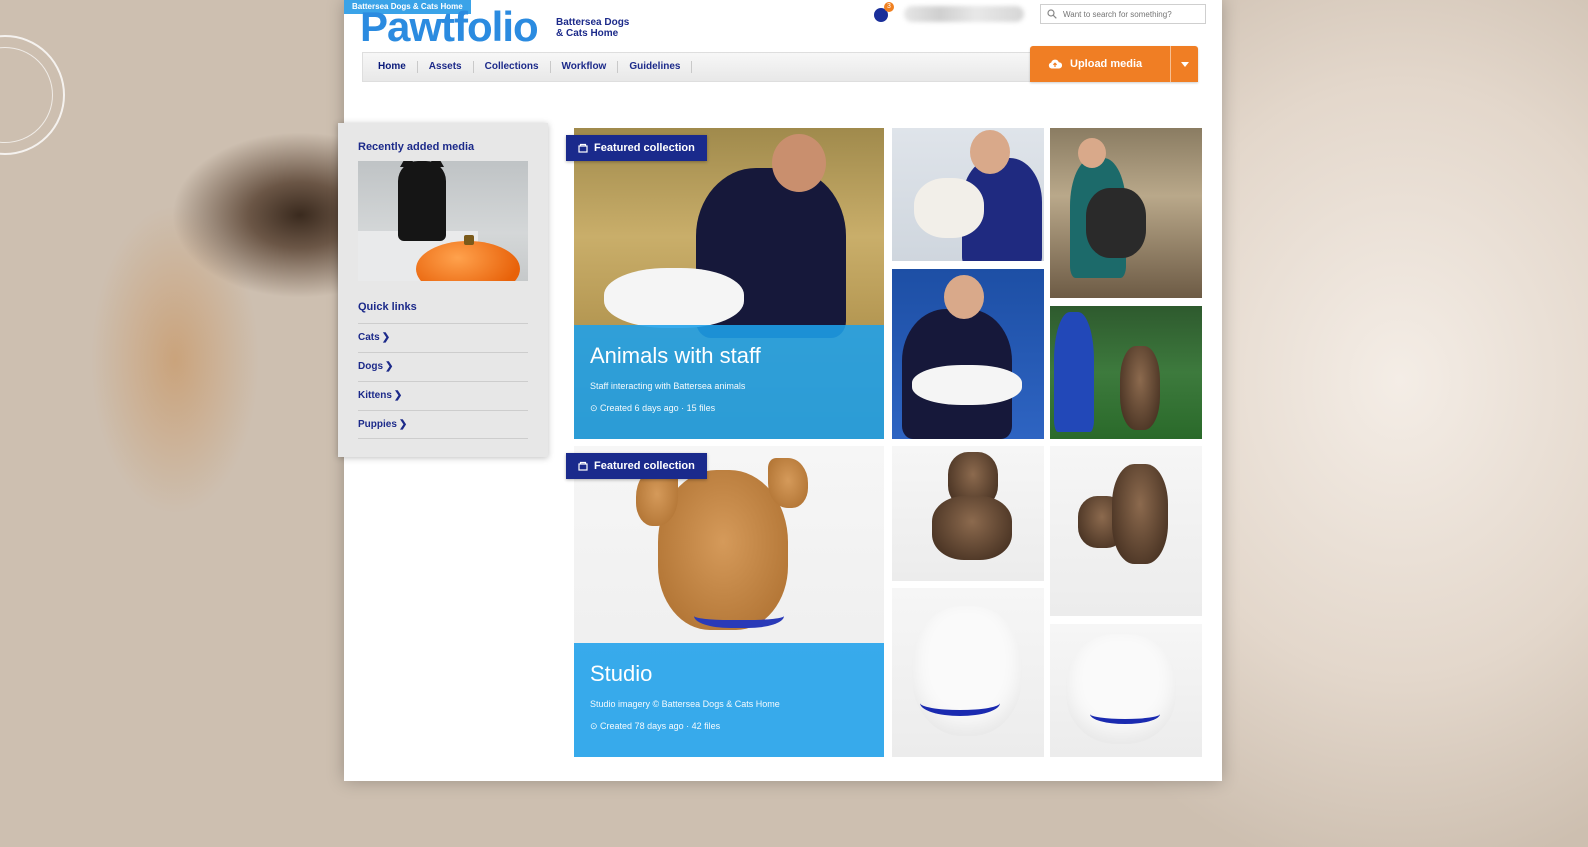  Describe the element at coordinates (377, 424) in the screenshot. I see `quick-link-label: Puppies` at that location.